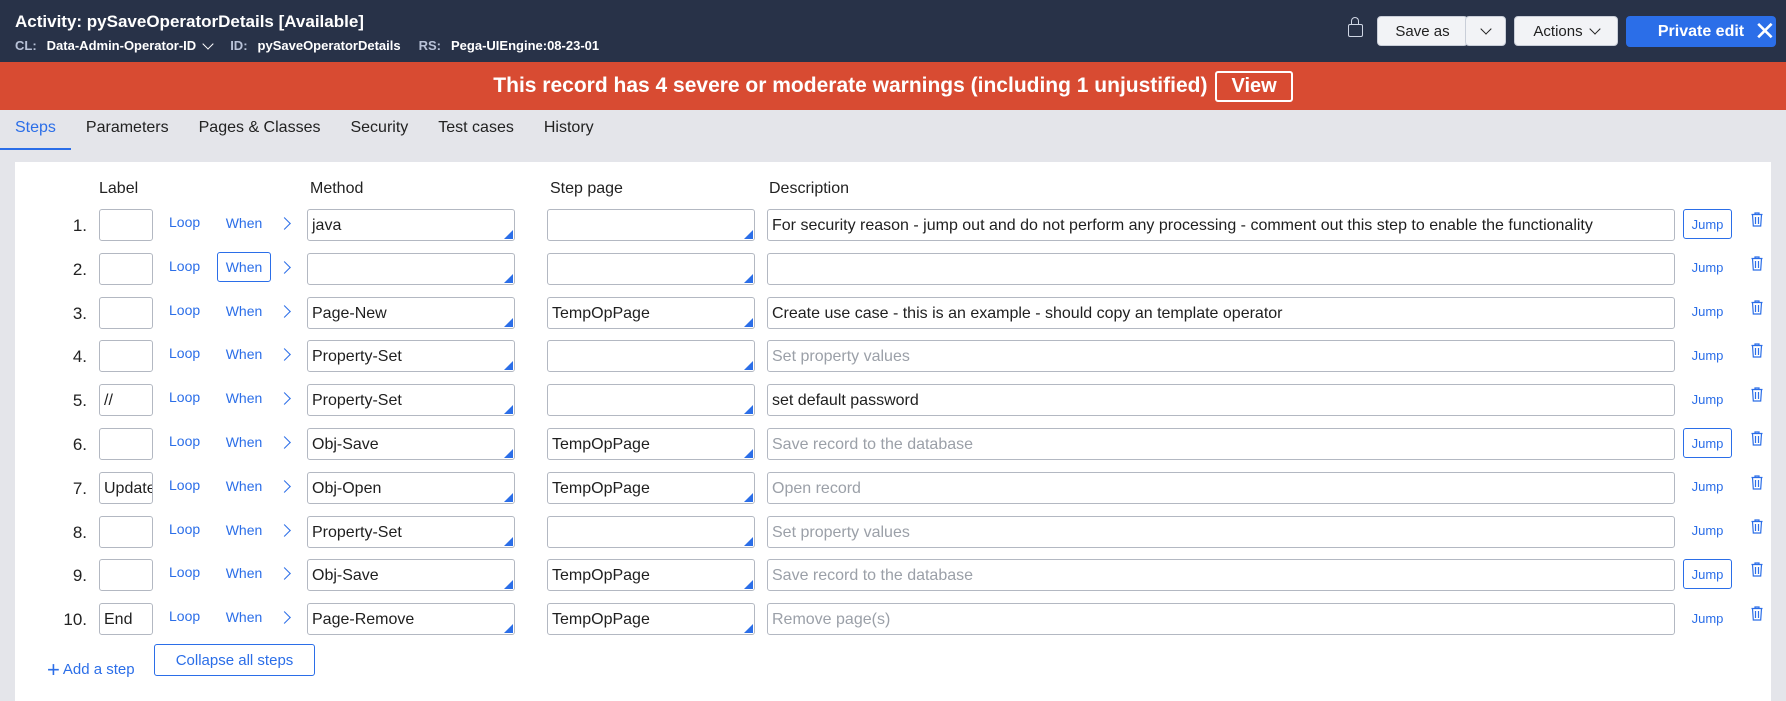 The width and height of the screenshot is (1786, 701). I want to click on tab-test-cases: Test cases, so click(476, 129).